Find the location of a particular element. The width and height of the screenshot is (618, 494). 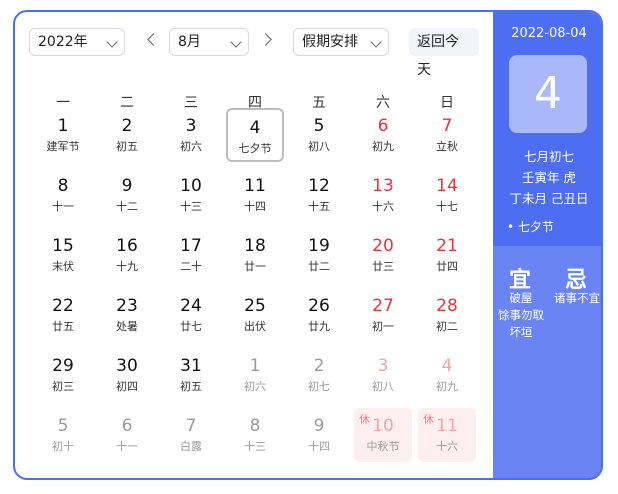

ganzhi-month-day: 丁未月 己丑日 is located at coordinates (549, 198).